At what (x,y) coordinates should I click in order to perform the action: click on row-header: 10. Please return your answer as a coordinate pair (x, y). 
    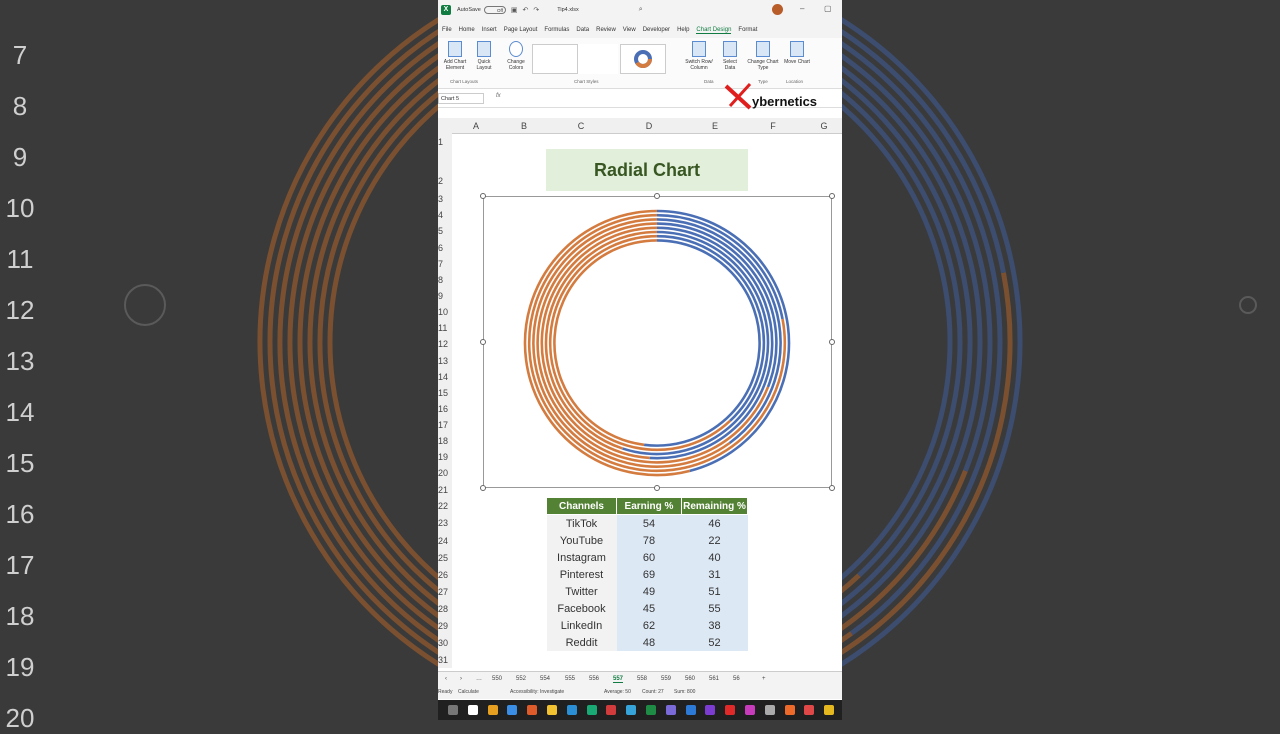
    Looking at the image, I should click on (443, 312).